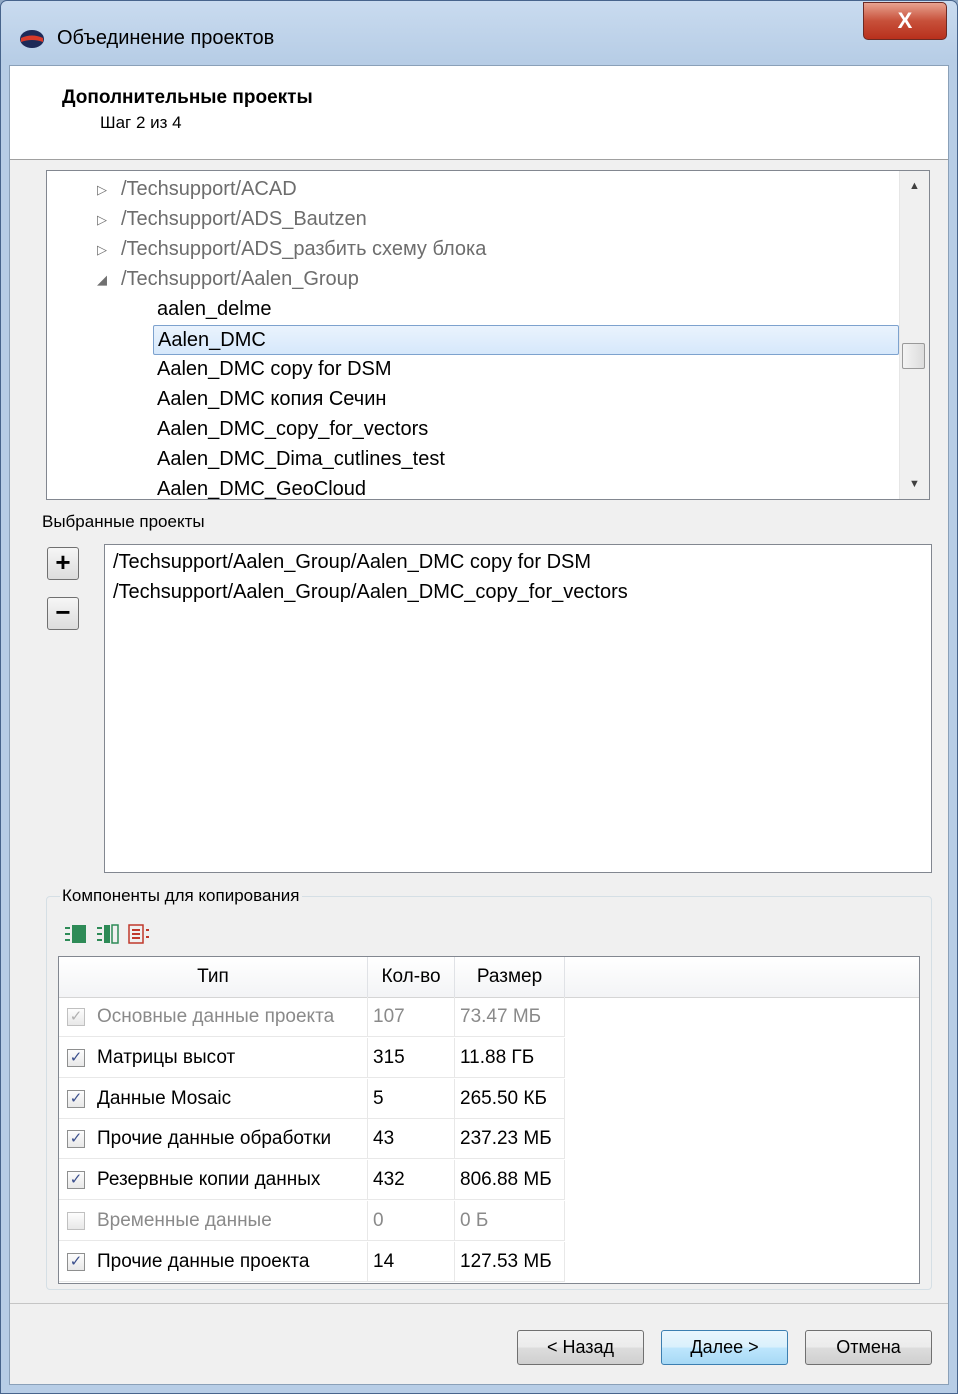  Describe the element at coordinates (411, 1139) in the screenshot. I see `cell-count: 43` at that location.